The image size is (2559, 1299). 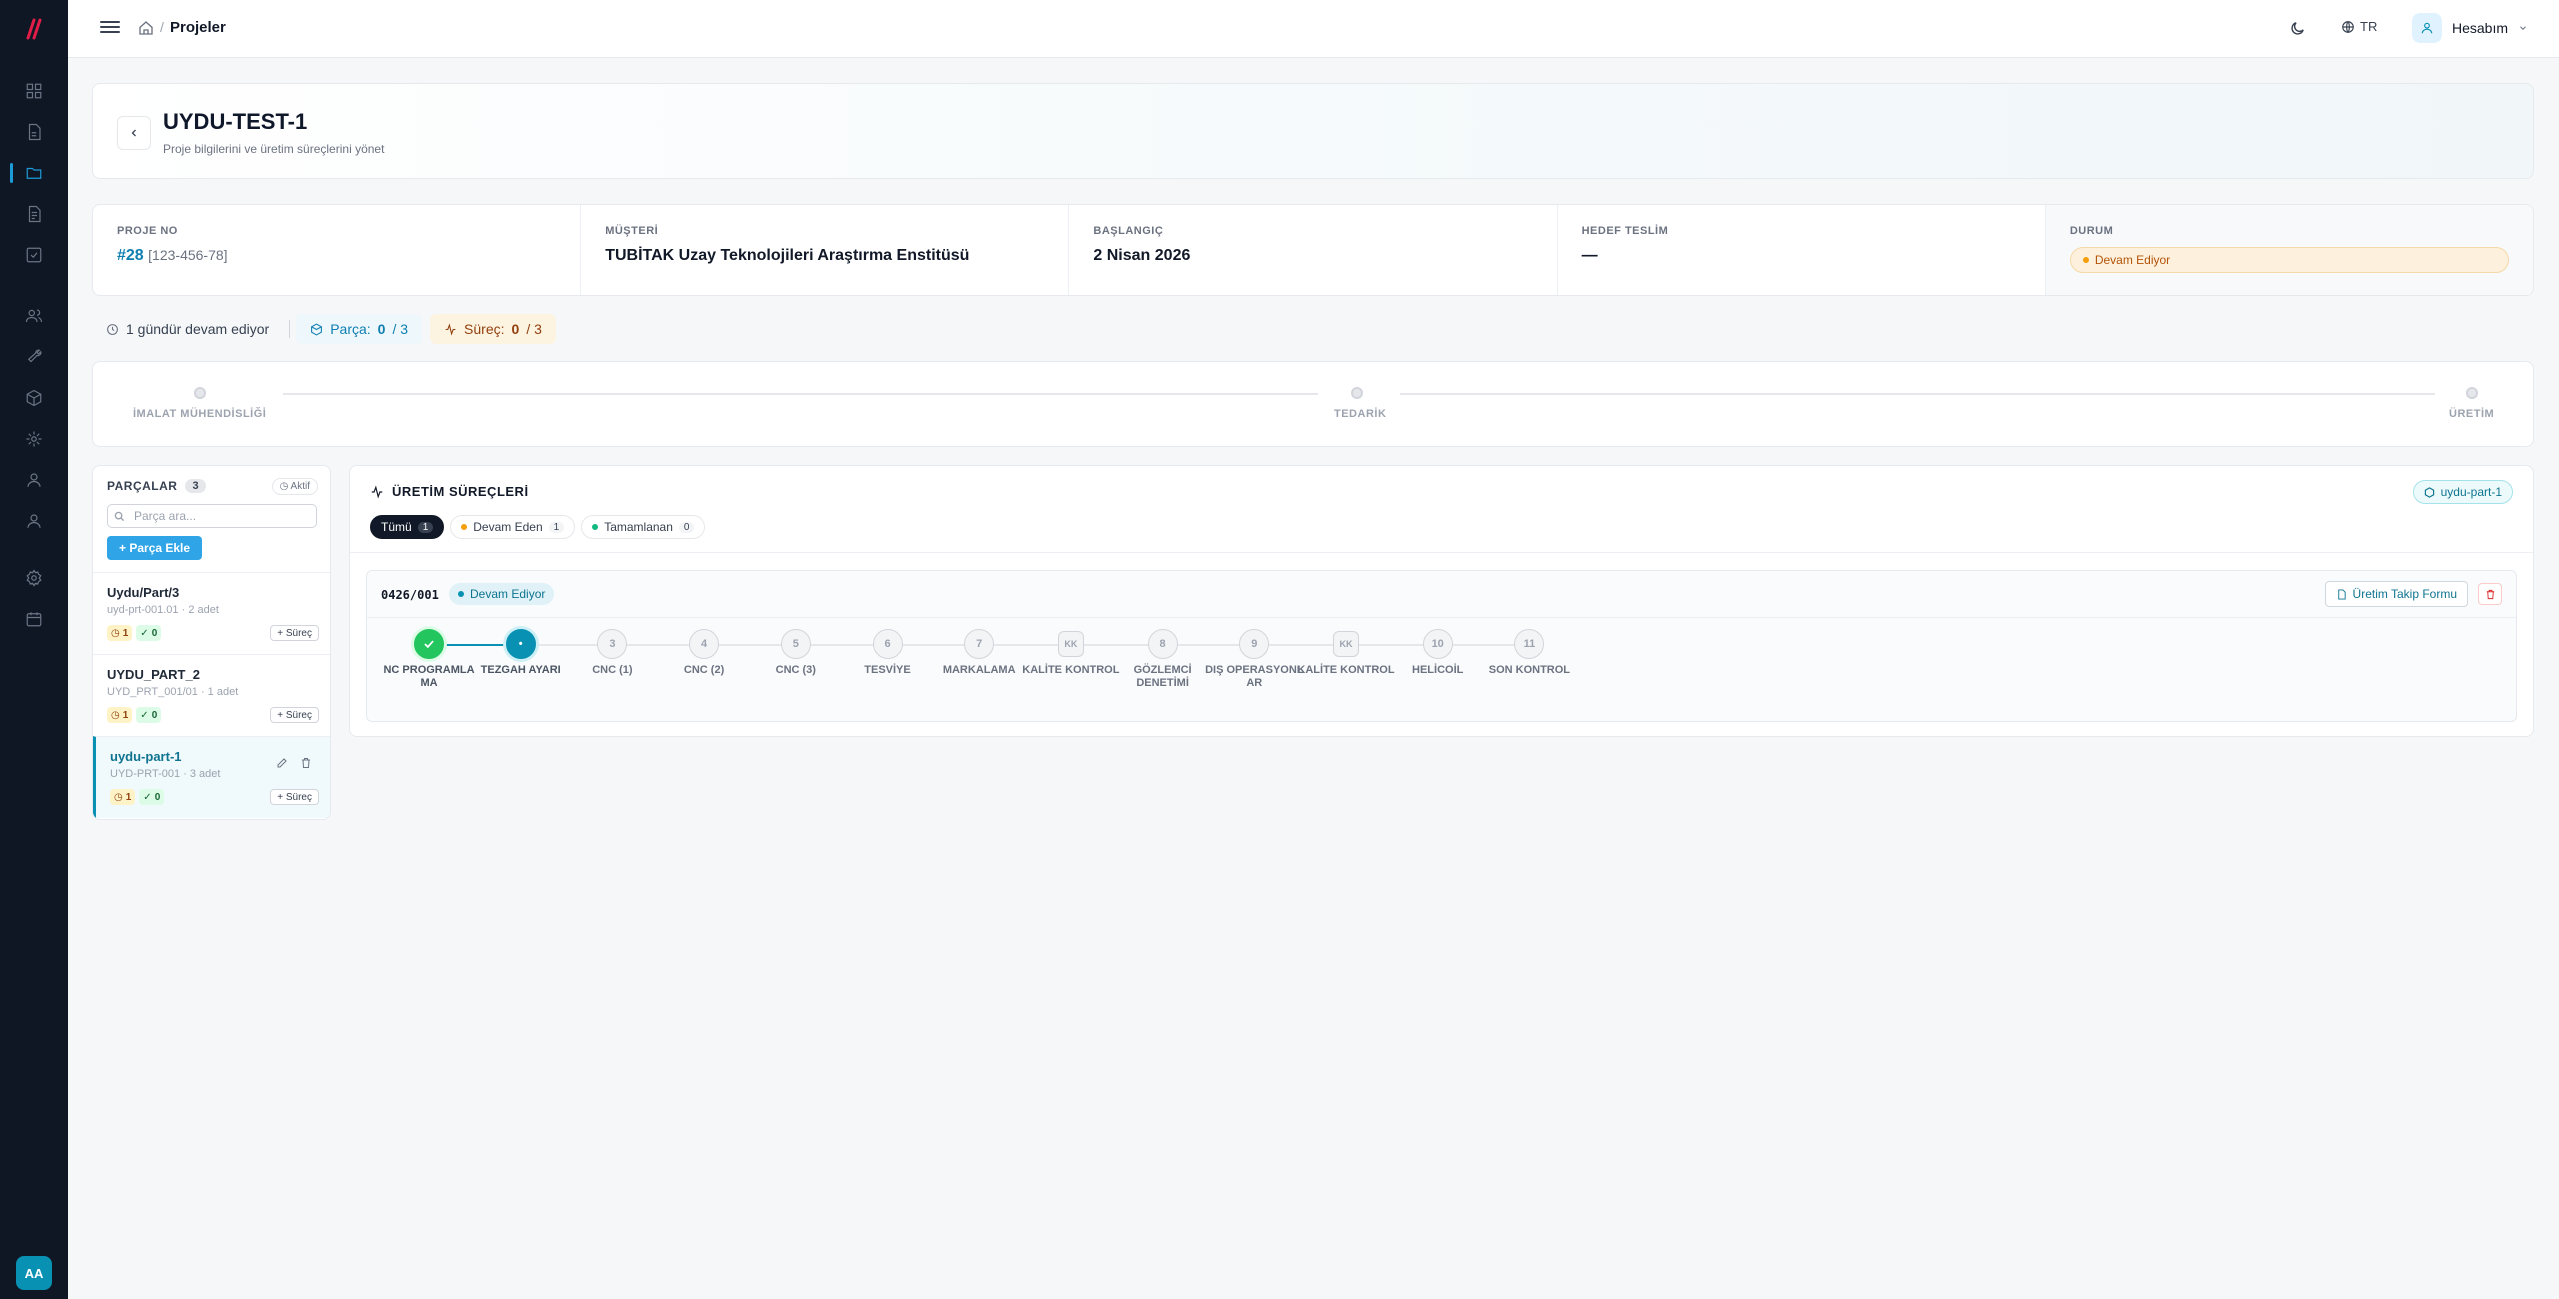 What do you see at coordinates (155, 548) in the screenshot?
I see `add-part-button: + Parça Ekle` at bounding box center [155, 548].